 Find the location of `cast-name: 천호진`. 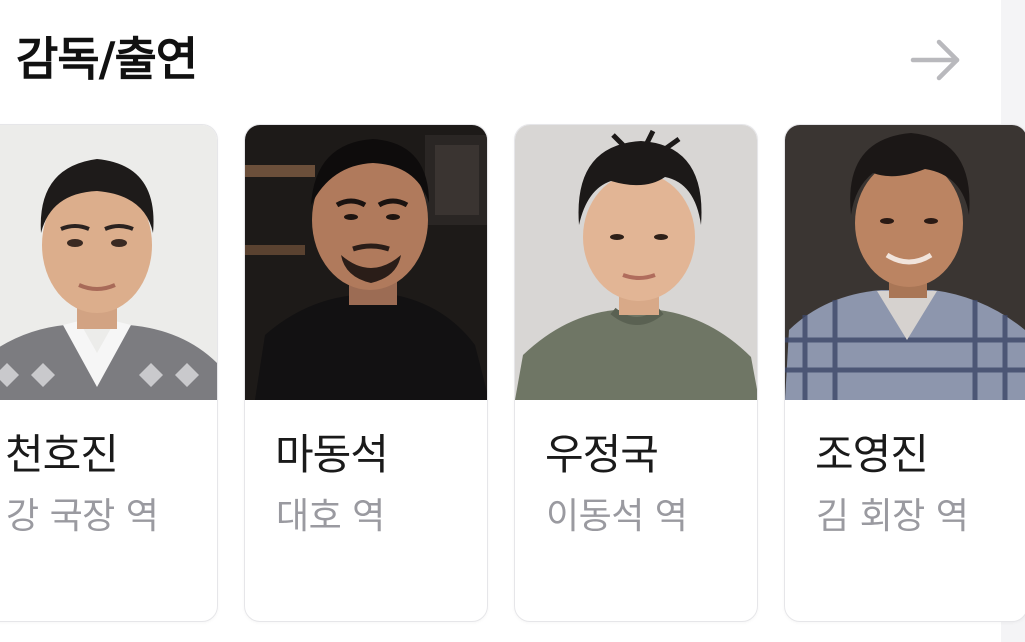

cast-name: 천호진 is located at coordinates (62, 454).